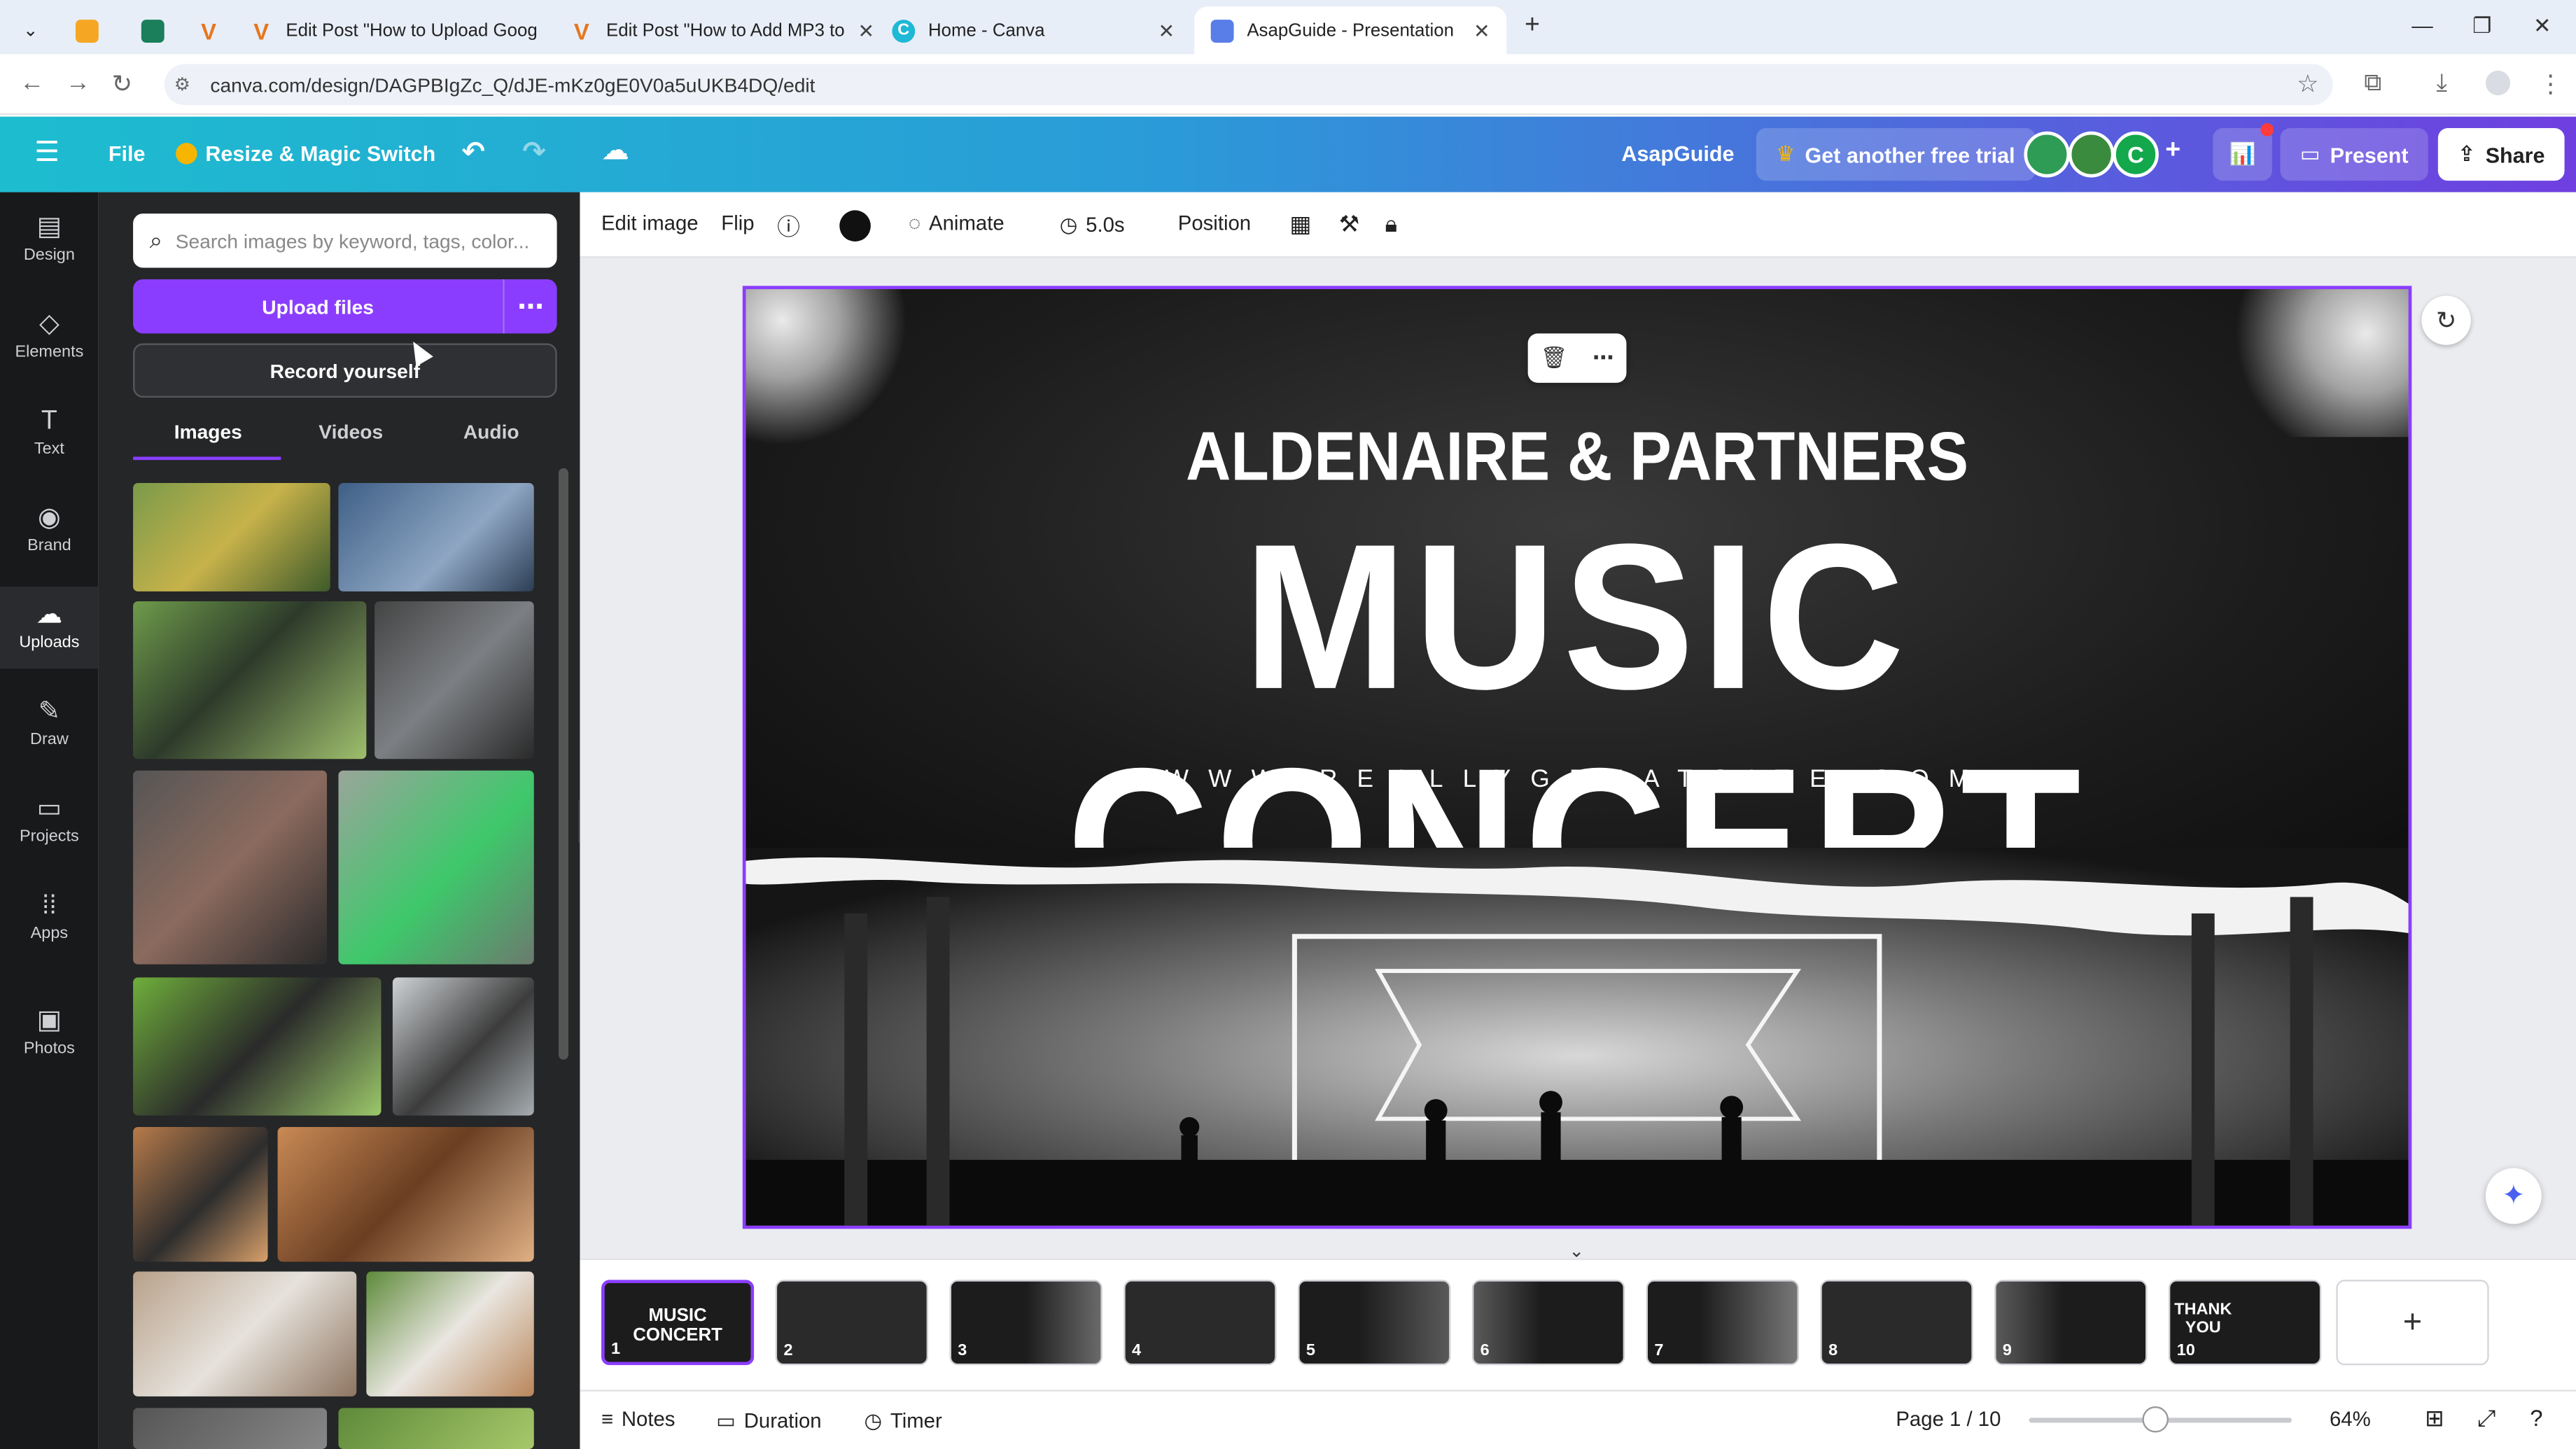 The height and width of the screenshot is (1449, 2576). I want to click on rail-item-brand: ◉ Brand, so click(49, 530).